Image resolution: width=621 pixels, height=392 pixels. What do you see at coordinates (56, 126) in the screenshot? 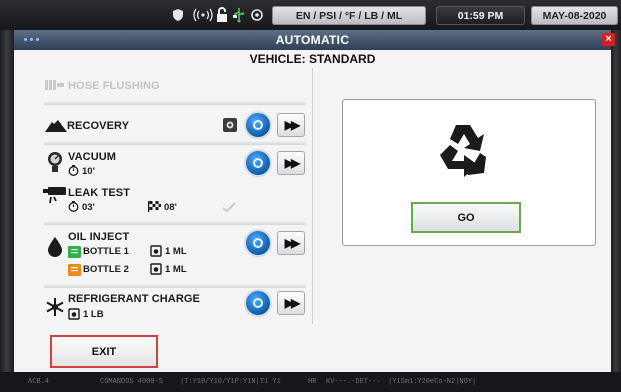
I see `recovery-icon` at bounding box center [56, 126].